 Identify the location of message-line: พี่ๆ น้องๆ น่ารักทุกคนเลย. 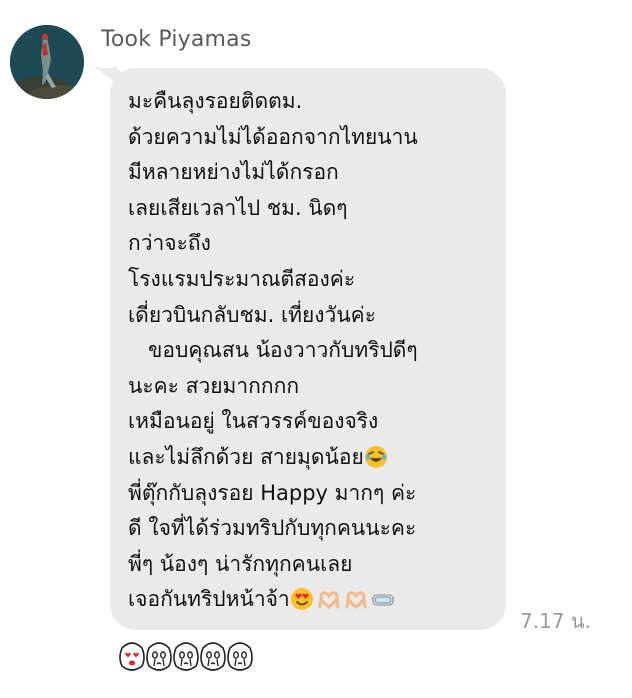
(240, 563).